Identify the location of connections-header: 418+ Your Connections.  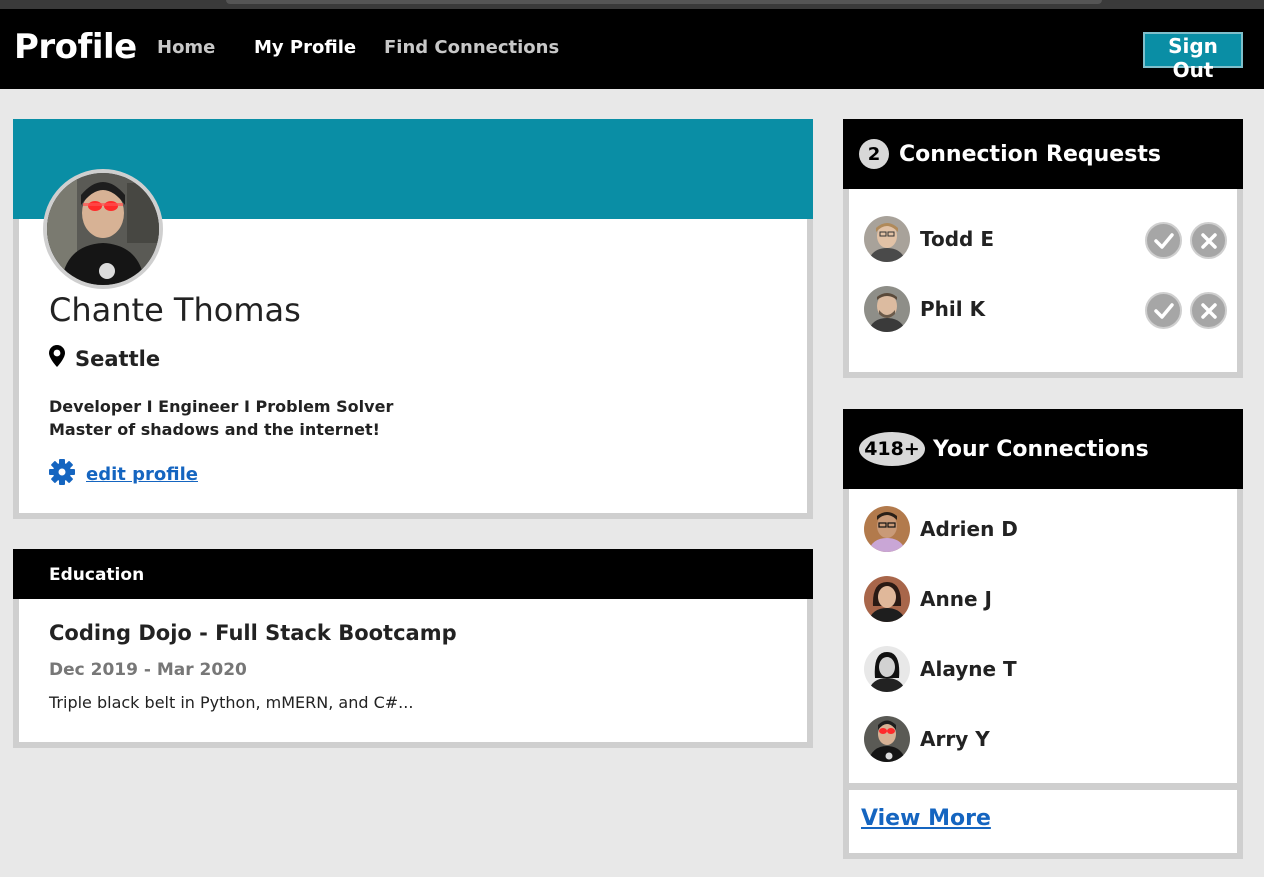
(1043, 449).